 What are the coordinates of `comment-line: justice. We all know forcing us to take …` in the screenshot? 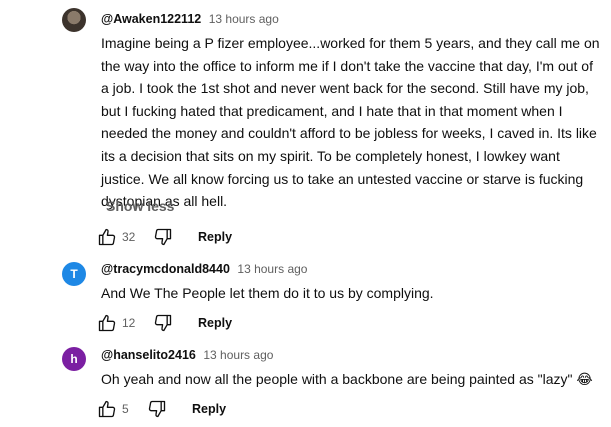 It's located at (342, 178).